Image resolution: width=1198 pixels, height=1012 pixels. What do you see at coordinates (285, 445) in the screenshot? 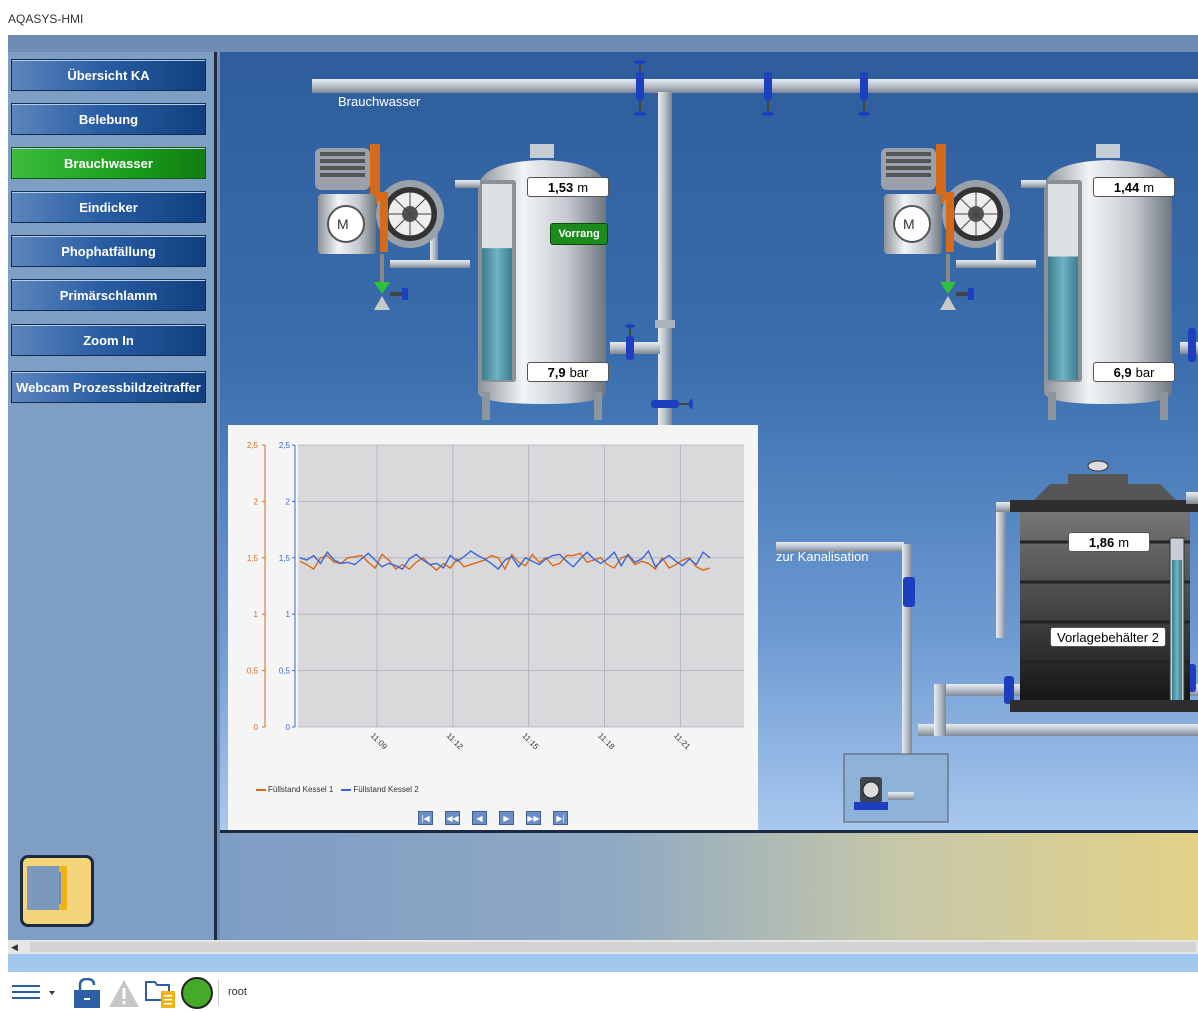
I see `y-tick-label-right: 2,5` at bounding box center [285, 445].